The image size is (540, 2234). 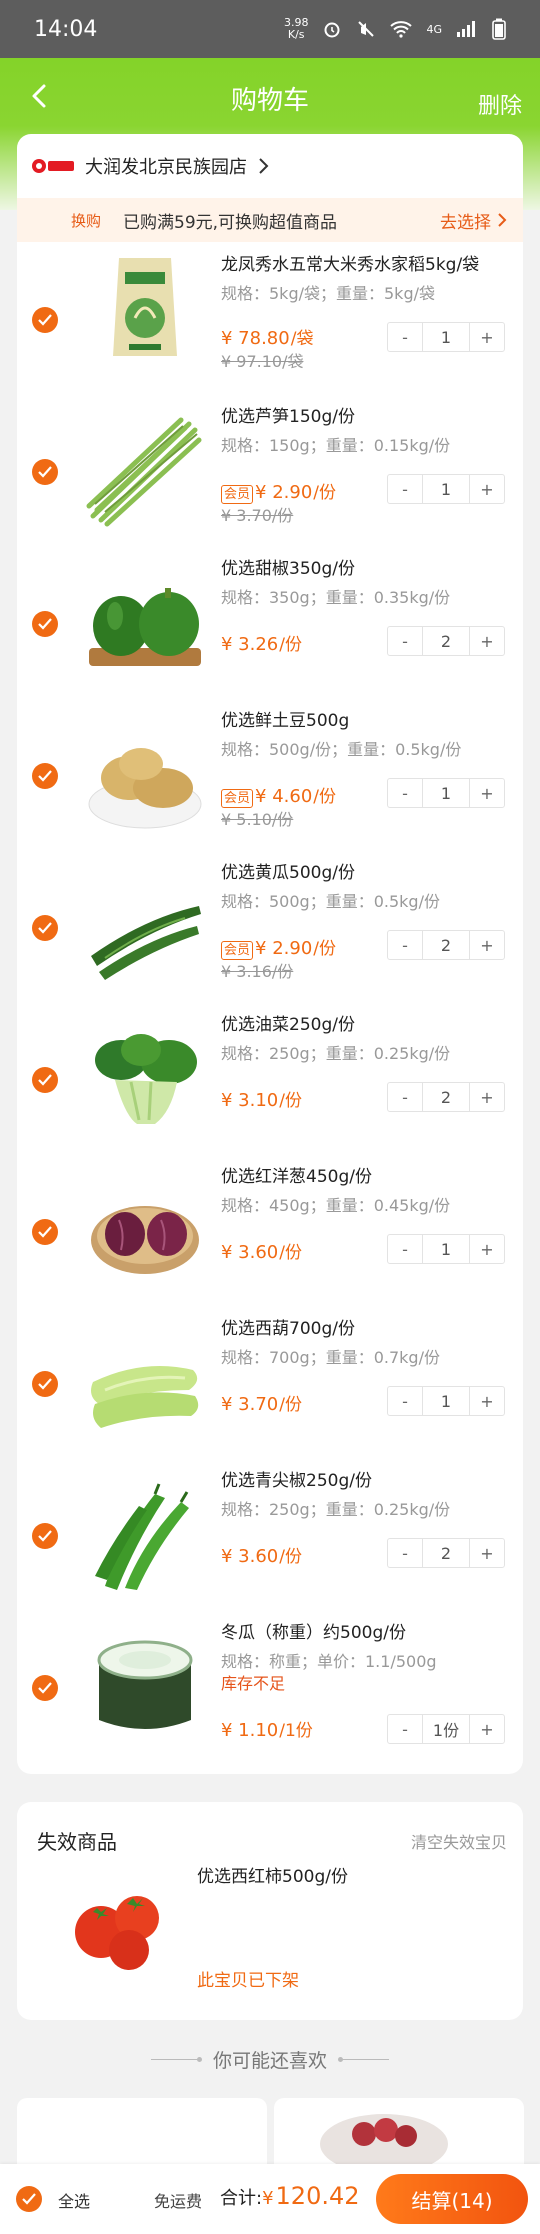 What do you see at coordinates (146, 943) in the screenshot?
I see `cucumber-image` at bounding box center [146, 943].